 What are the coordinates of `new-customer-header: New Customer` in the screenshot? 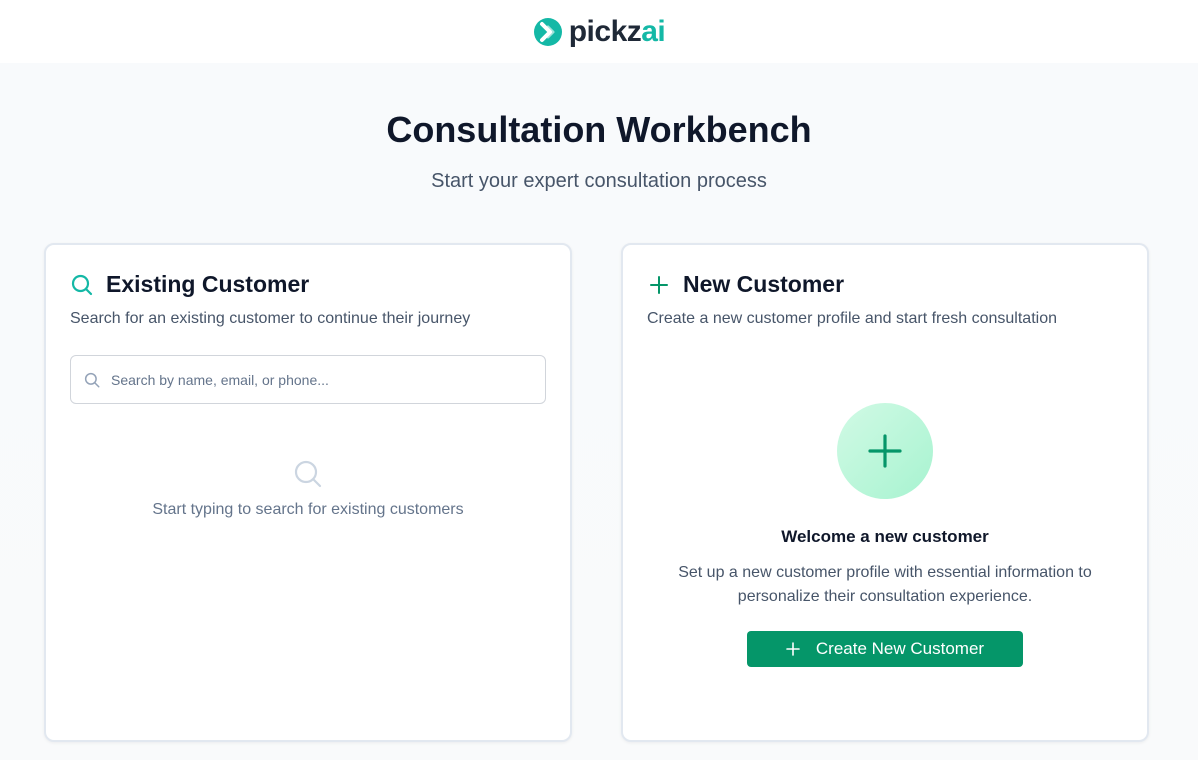 It's located at (745, 284).